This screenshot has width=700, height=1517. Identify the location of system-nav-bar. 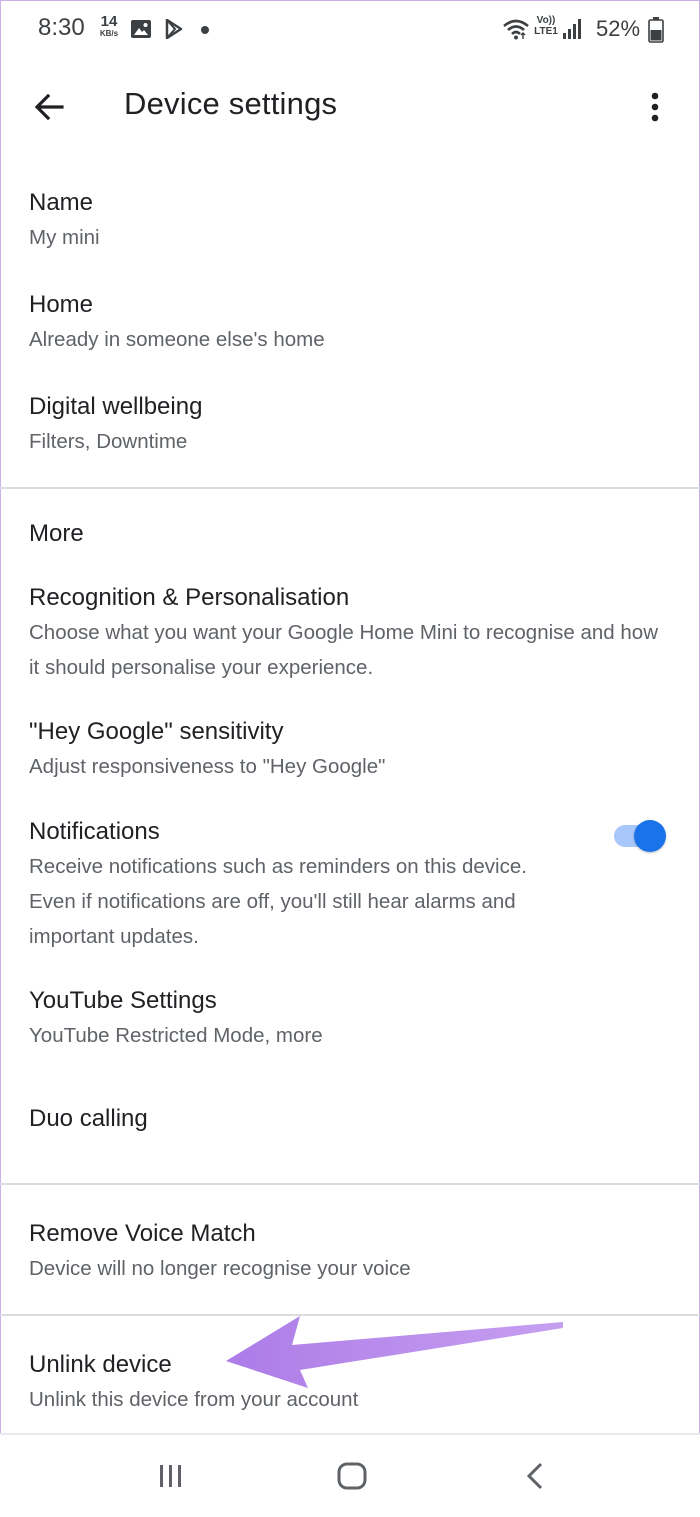
(350, 1475).